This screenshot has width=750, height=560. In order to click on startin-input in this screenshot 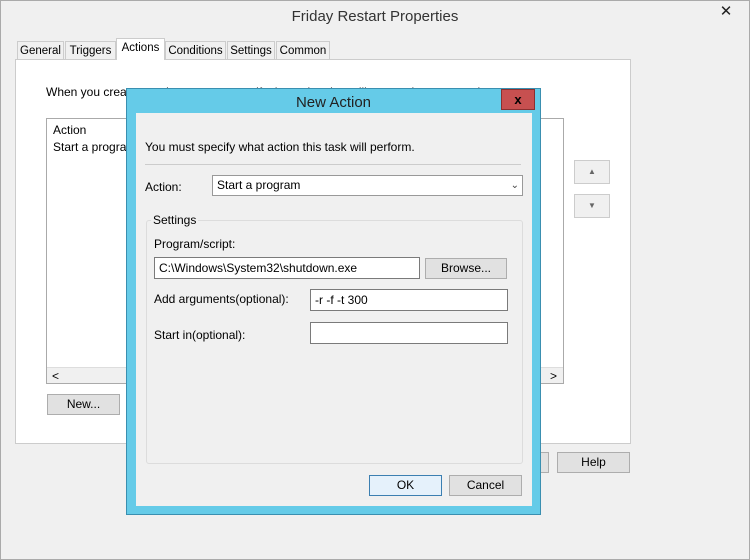, I will do `click(409, 333)`.